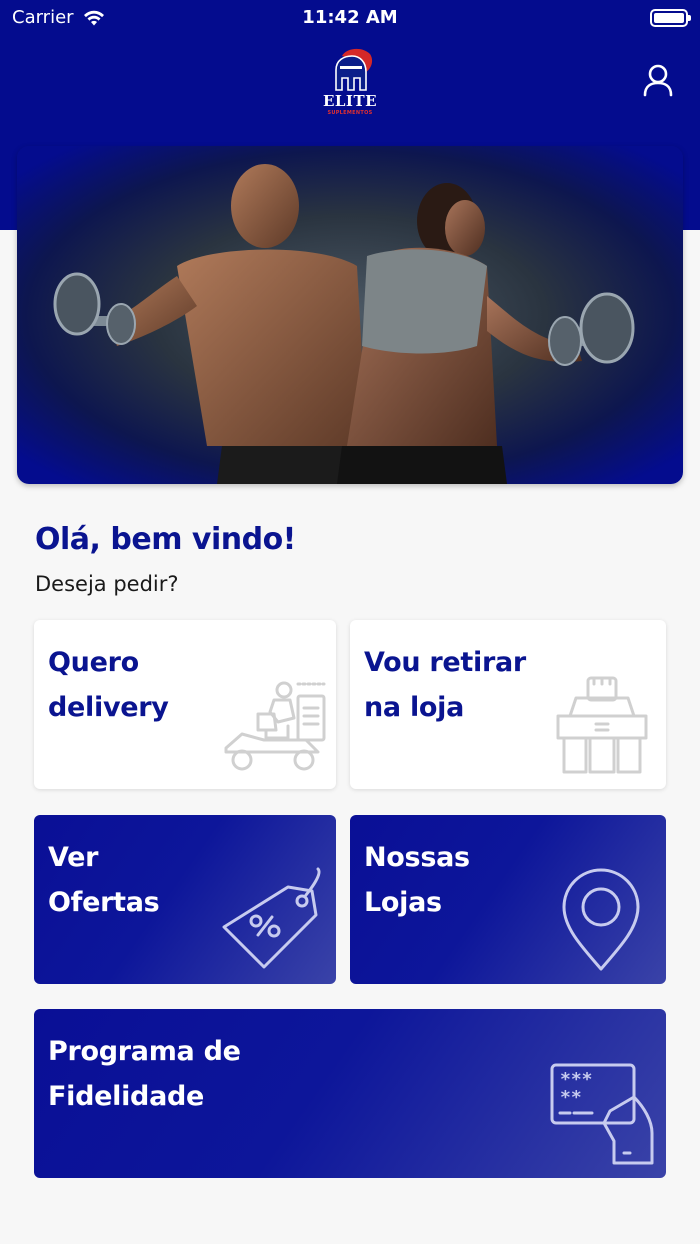 This screenshot has width=700, height=1244. What do you see at coordinates (107, 584) in the screenshot?
I see `welcome-subtitle: Deseja pedir?` at bounding box center [107, 584].